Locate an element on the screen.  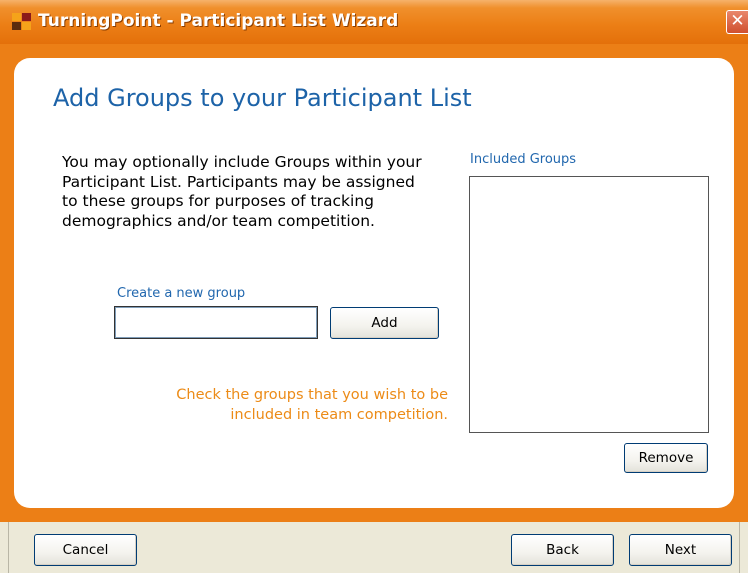
description-line: to these groups for purposes of tracking is located at coordinates (218, 201).